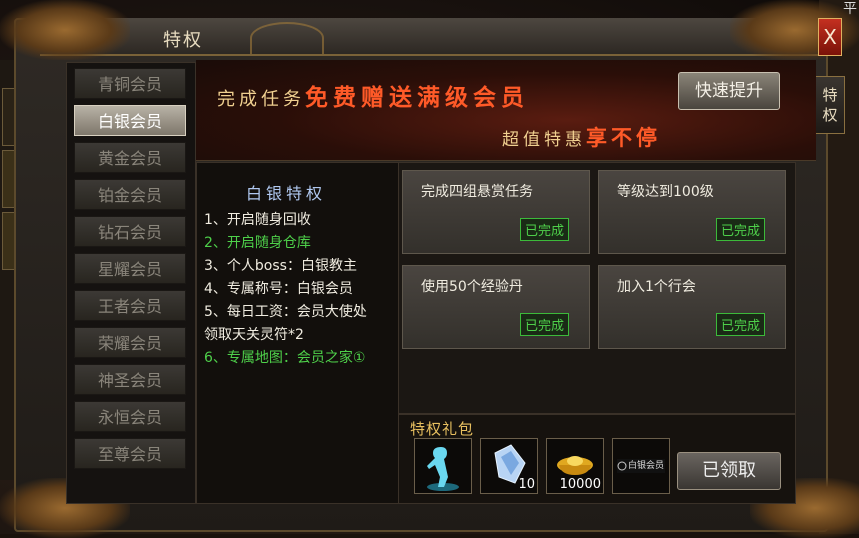 The width and height of the screenshot is (859, 538). I want to click on side-tab-privilege: 特权, so click(830, 105).